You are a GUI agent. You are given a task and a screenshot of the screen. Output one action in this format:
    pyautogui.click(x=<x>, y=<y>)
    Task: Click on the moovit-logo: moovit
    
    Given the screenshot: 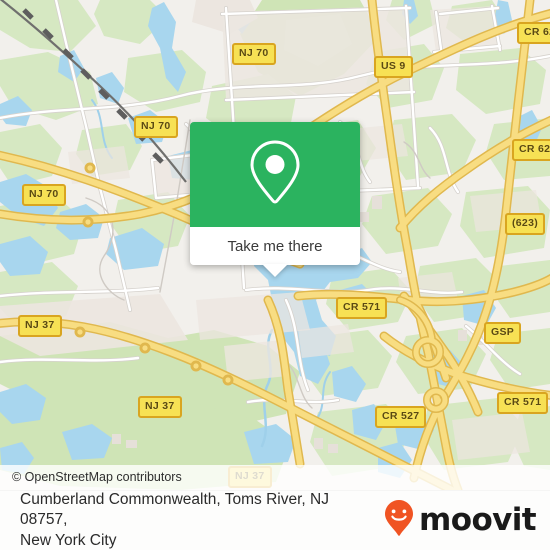 What is the action you would take?
    pyautogui.click(x=467, y=520)
    